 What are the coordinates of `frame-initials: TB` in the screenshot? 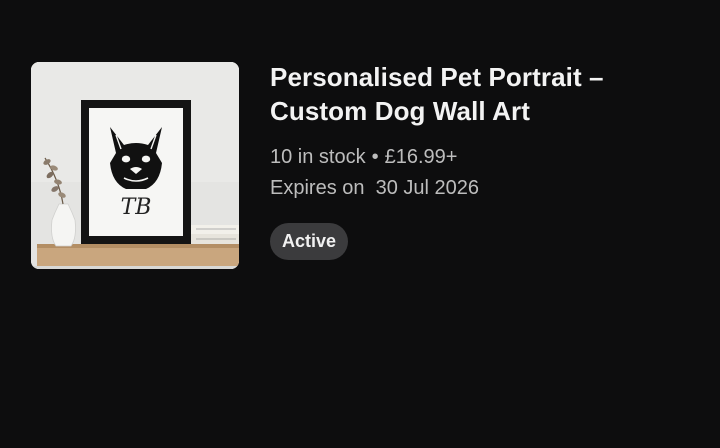 It's located at (136, 207).